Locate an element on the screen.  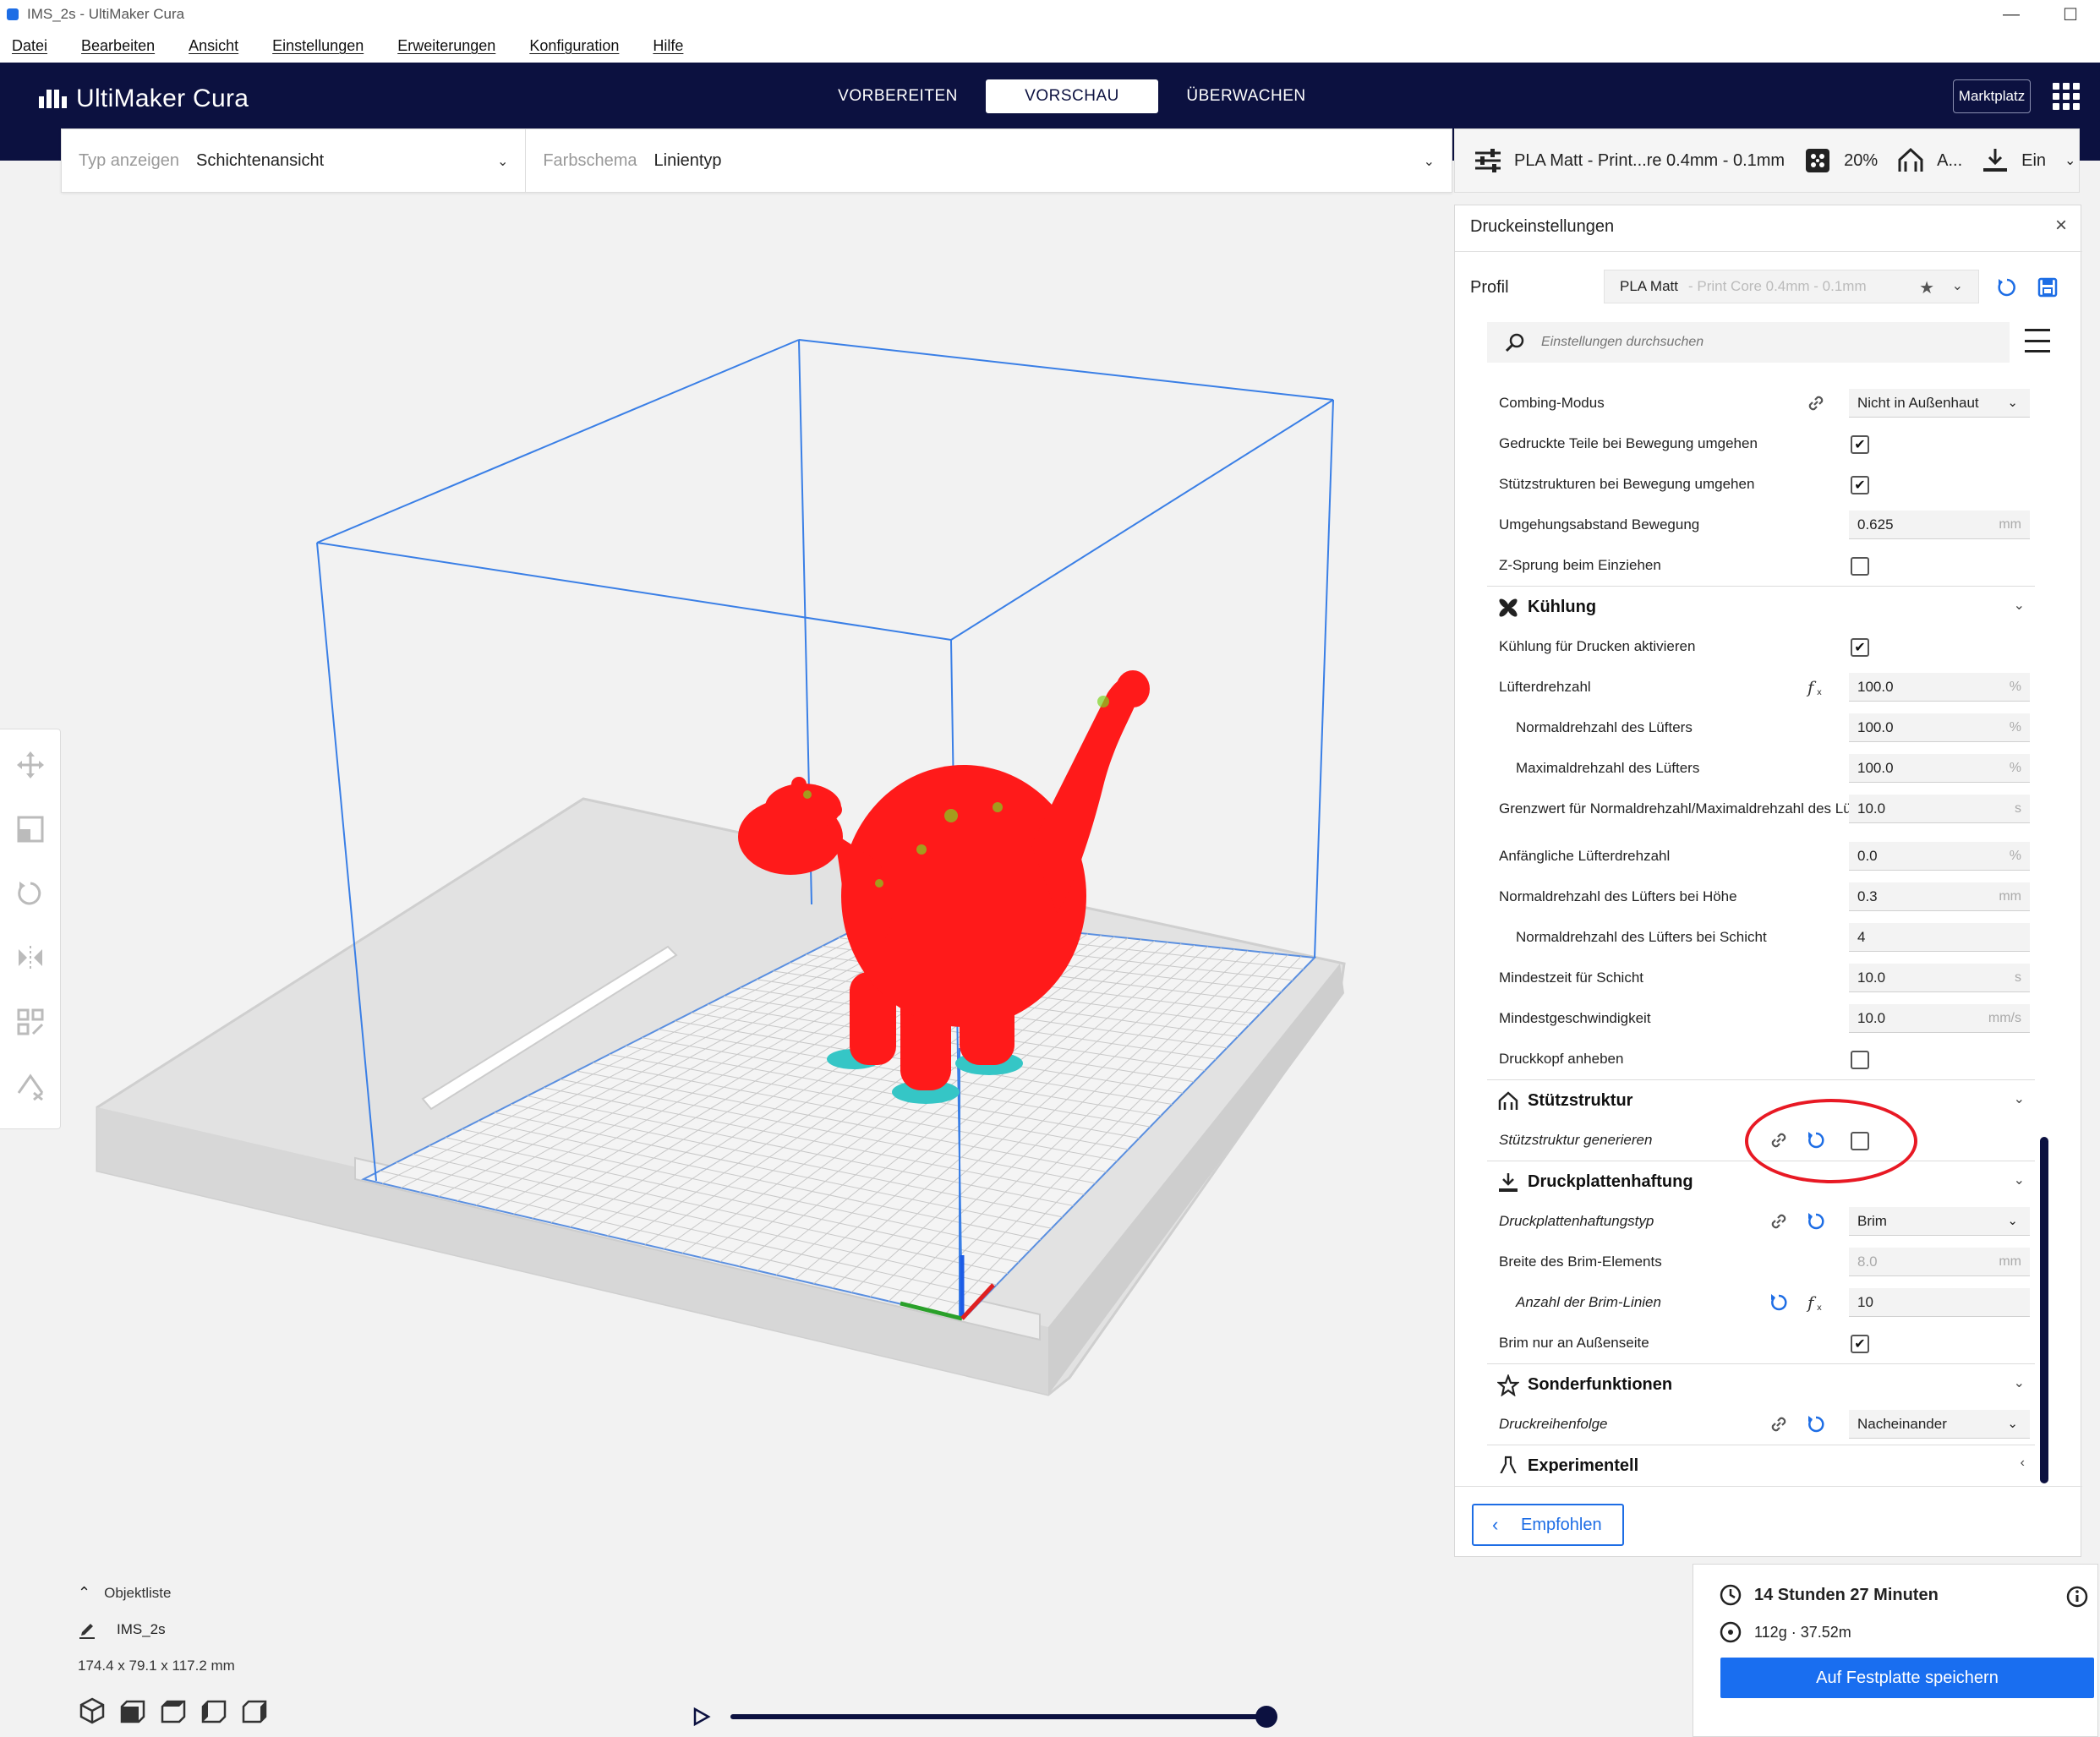
setting-dropdown: Brim ⌄ is located at coordinates (1939, 1222).